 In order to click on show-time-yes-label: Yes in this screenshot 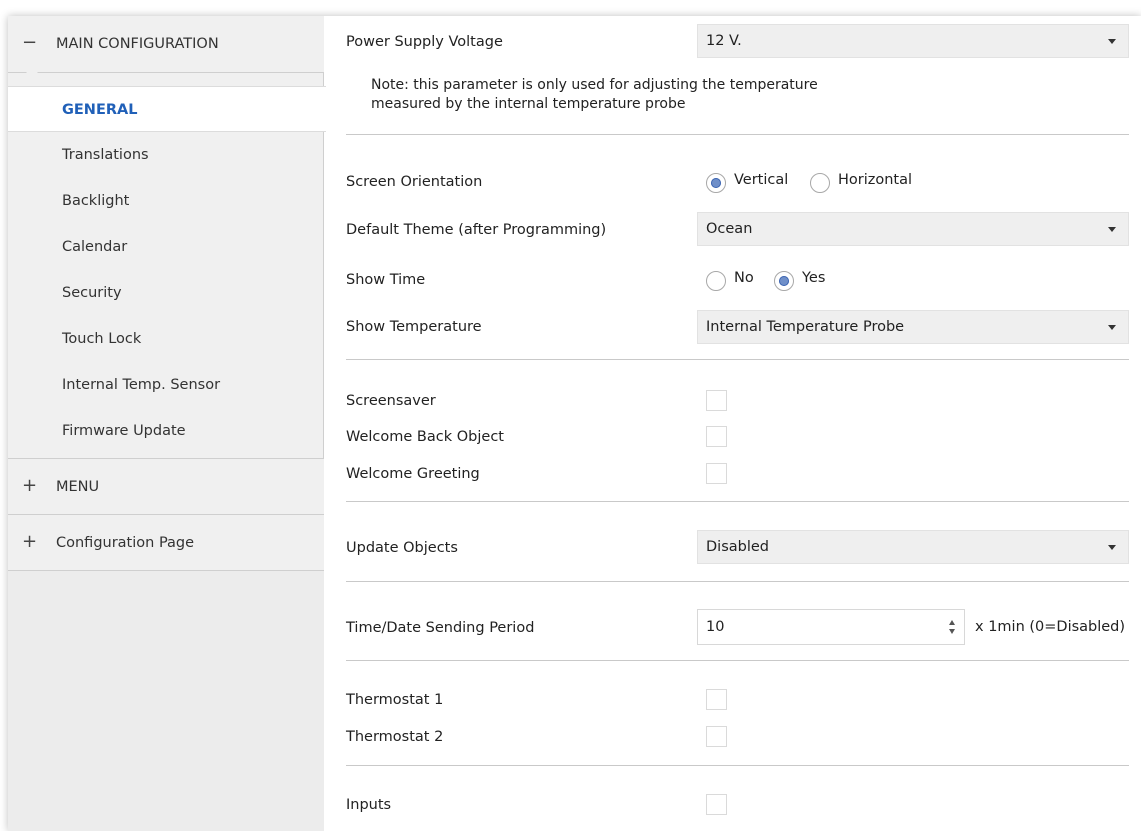, I will do `click(813, 278)`.